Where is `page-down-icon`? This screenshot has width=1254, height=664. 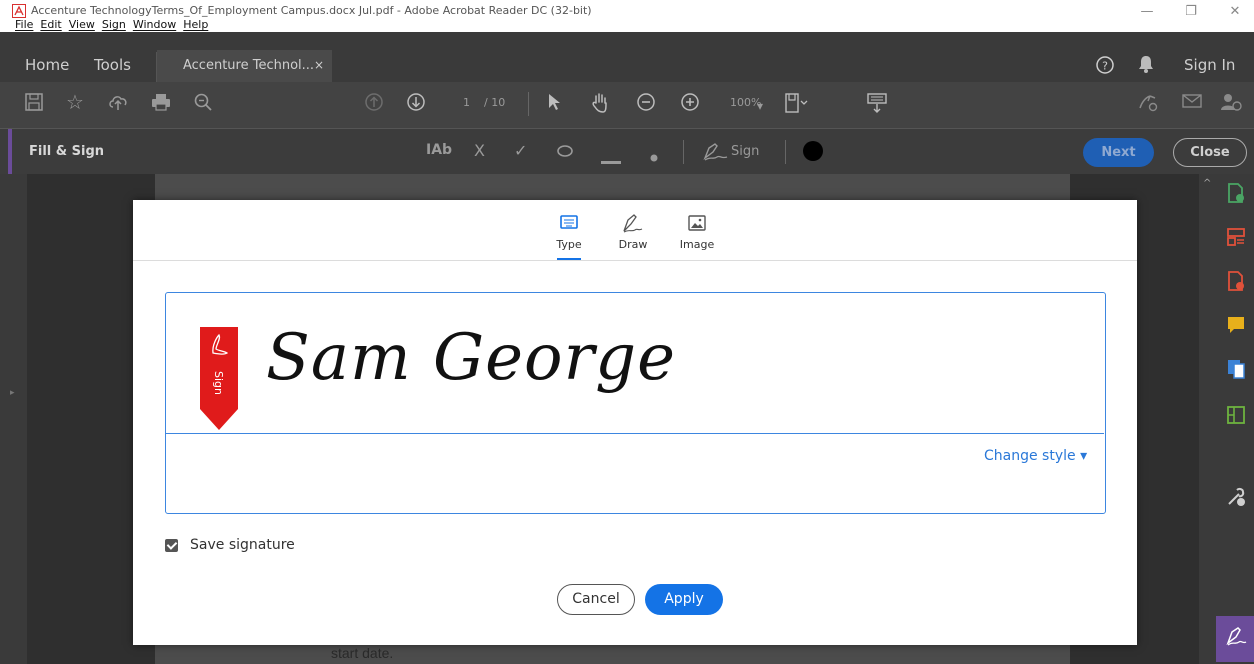
page-down-icon is located at coordinates (416, 103).